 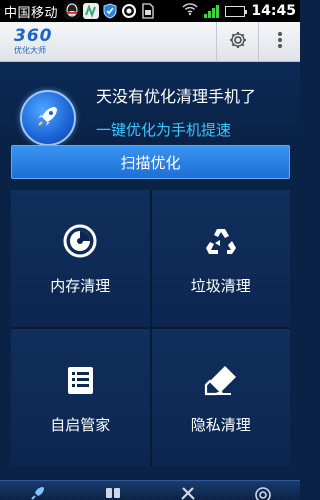 What do you see at coordinates (91, 11) in the screenshot?
I see `maps-icon` at bounding box center [91, 11].